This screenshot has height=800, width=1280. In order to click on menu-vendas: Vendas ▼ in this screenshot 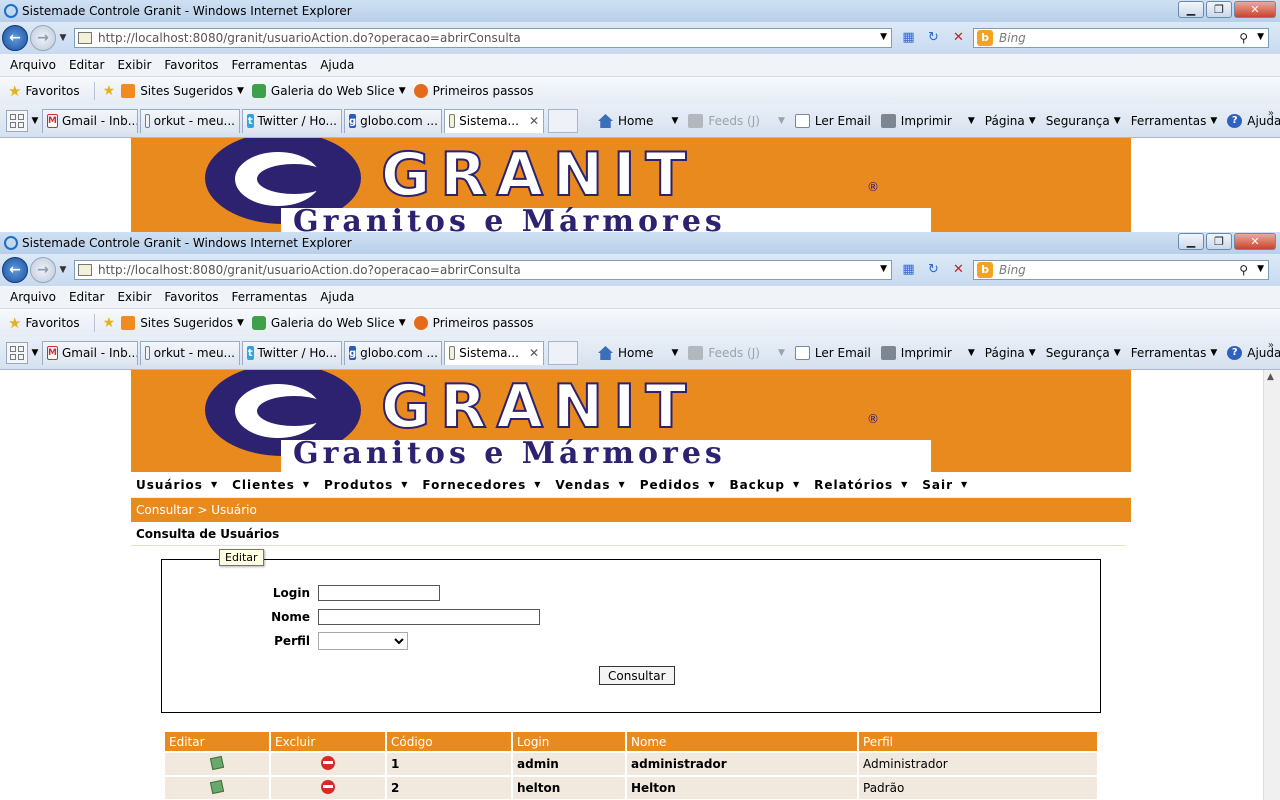, I will do `click(590, 485)`.